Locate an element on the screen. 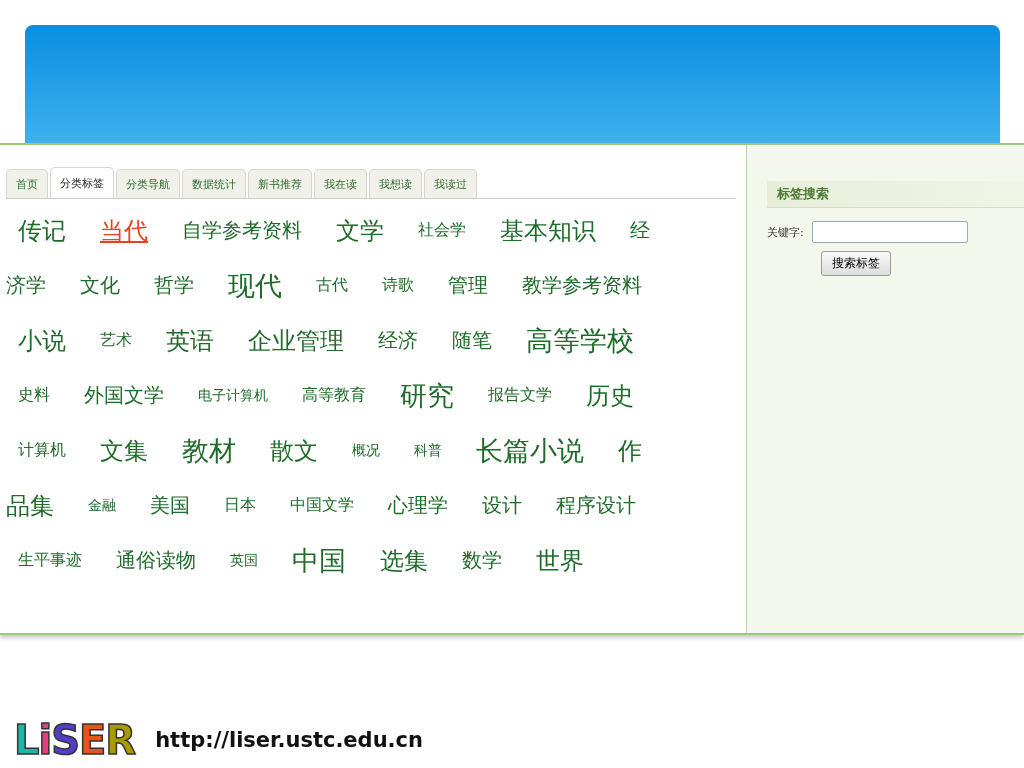  tag-link: 随笔 is located at coordinates (472, 340).